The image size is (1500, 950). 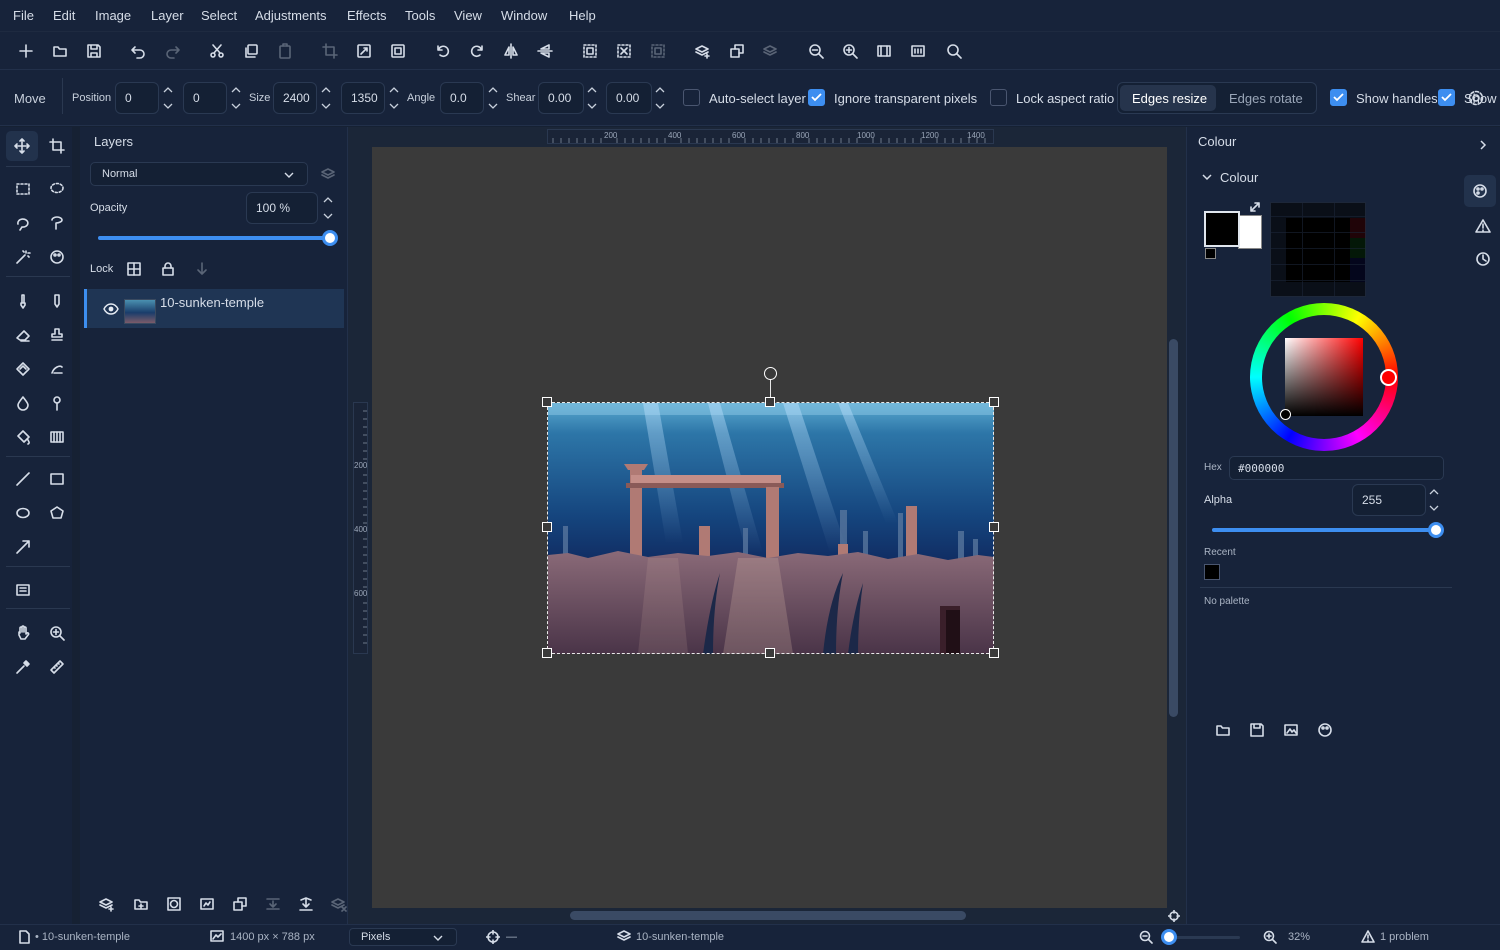 I want to click on angle-input: 0.0, so click(x=462, y=98).